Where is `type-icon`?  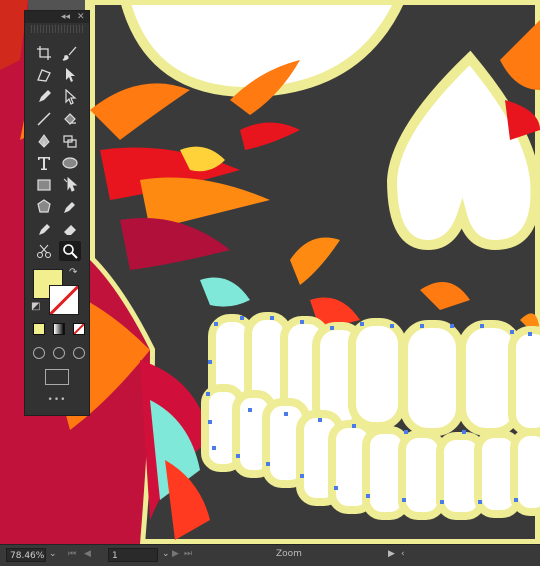
type-icon is located at coordinates (44, 163).